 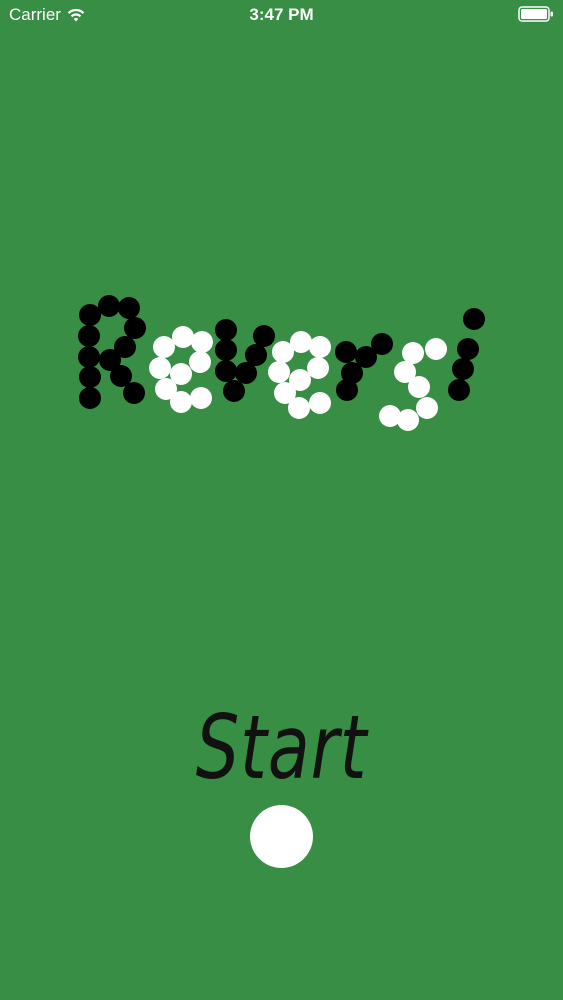 I want to click on battery-icon, so click(x=535, y=14).